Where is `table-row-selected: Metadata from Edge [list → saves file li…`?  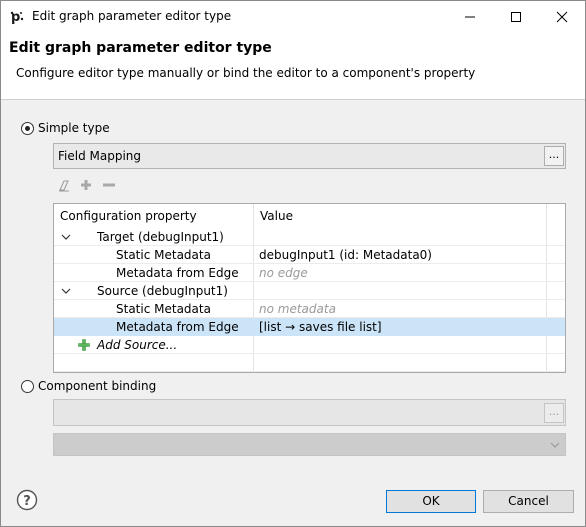
table-row-selected: Metadata from Edge [list → saves file li… is located at coordinates (309, 327).